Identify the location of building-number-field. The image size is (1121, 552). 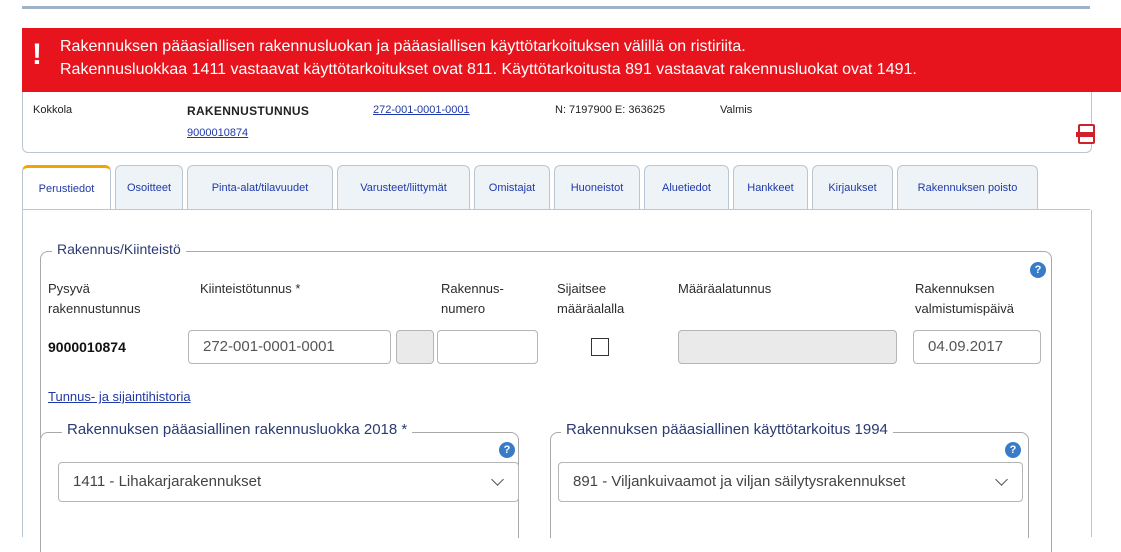
(487, 347).